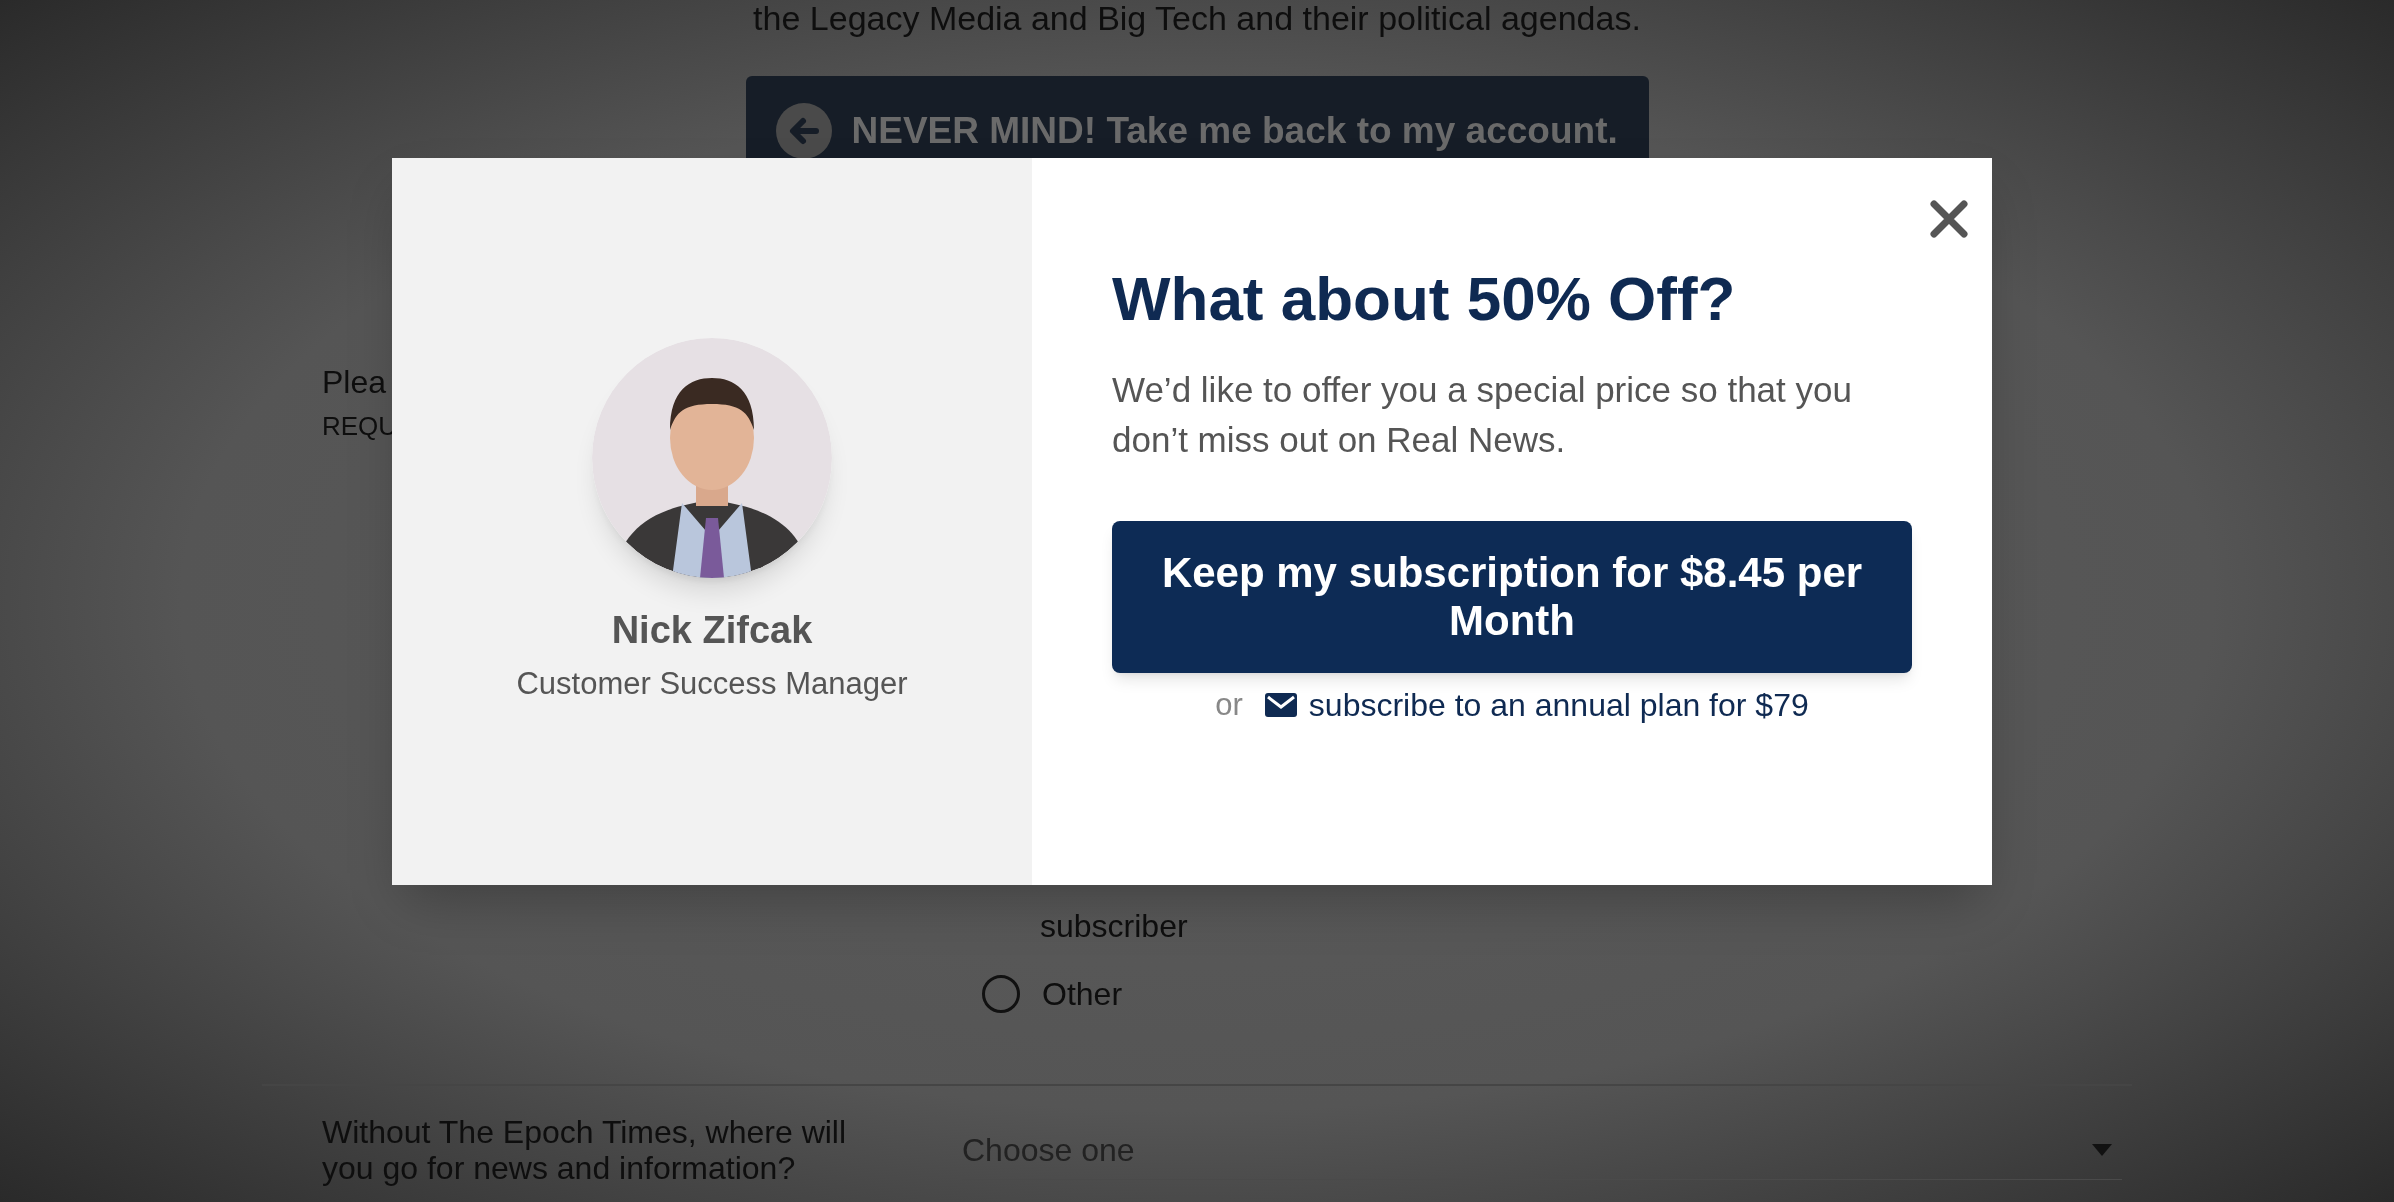 The image size is (2394, 1202). I want to click on agent-name: Nick Zifcak, so click(712, 630).